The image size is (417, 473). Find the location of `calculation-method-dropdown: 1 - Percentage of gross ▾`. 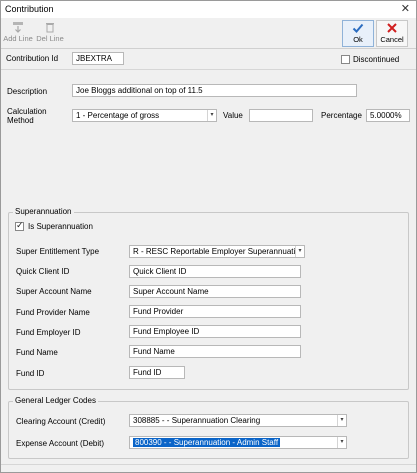

calculation-method-dropdown: 1 - Percentage of gross ▾ is located at coordinates (144, 115).